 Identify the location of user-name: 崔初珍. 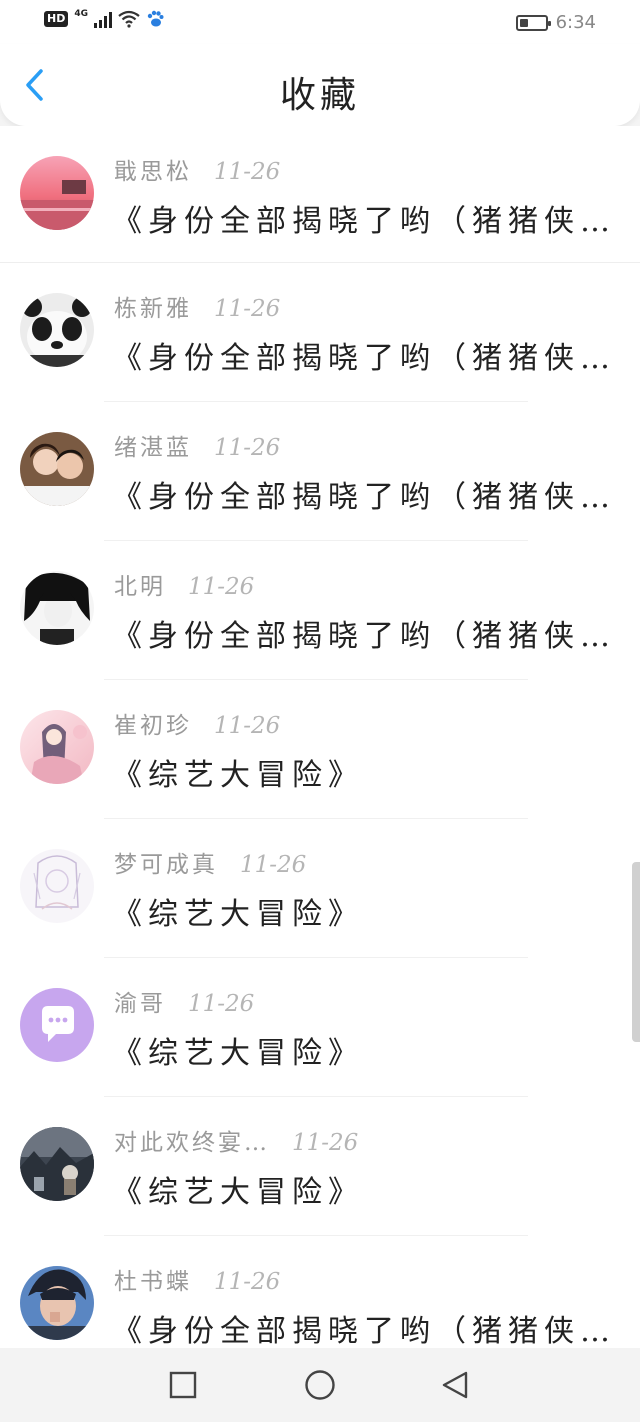
(153, 726).